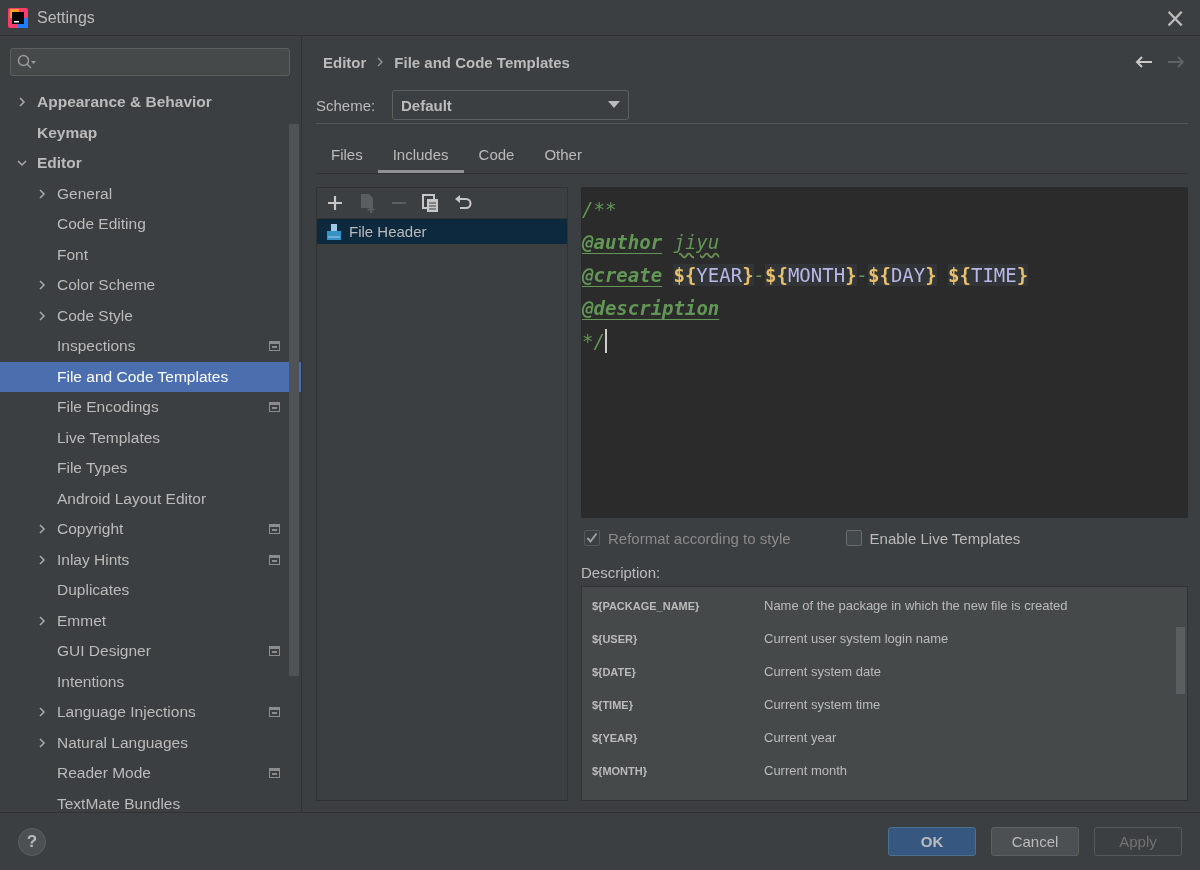 The image size is (1200, 870). Describe the element at coordinates (150, 559) in the screenshot. I see `tree-item: Inlay Hints` at that location.